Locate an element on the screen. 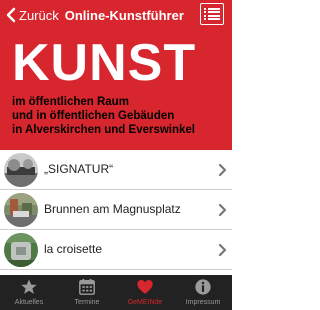  heart-icon is located at coordinates (145, 286).